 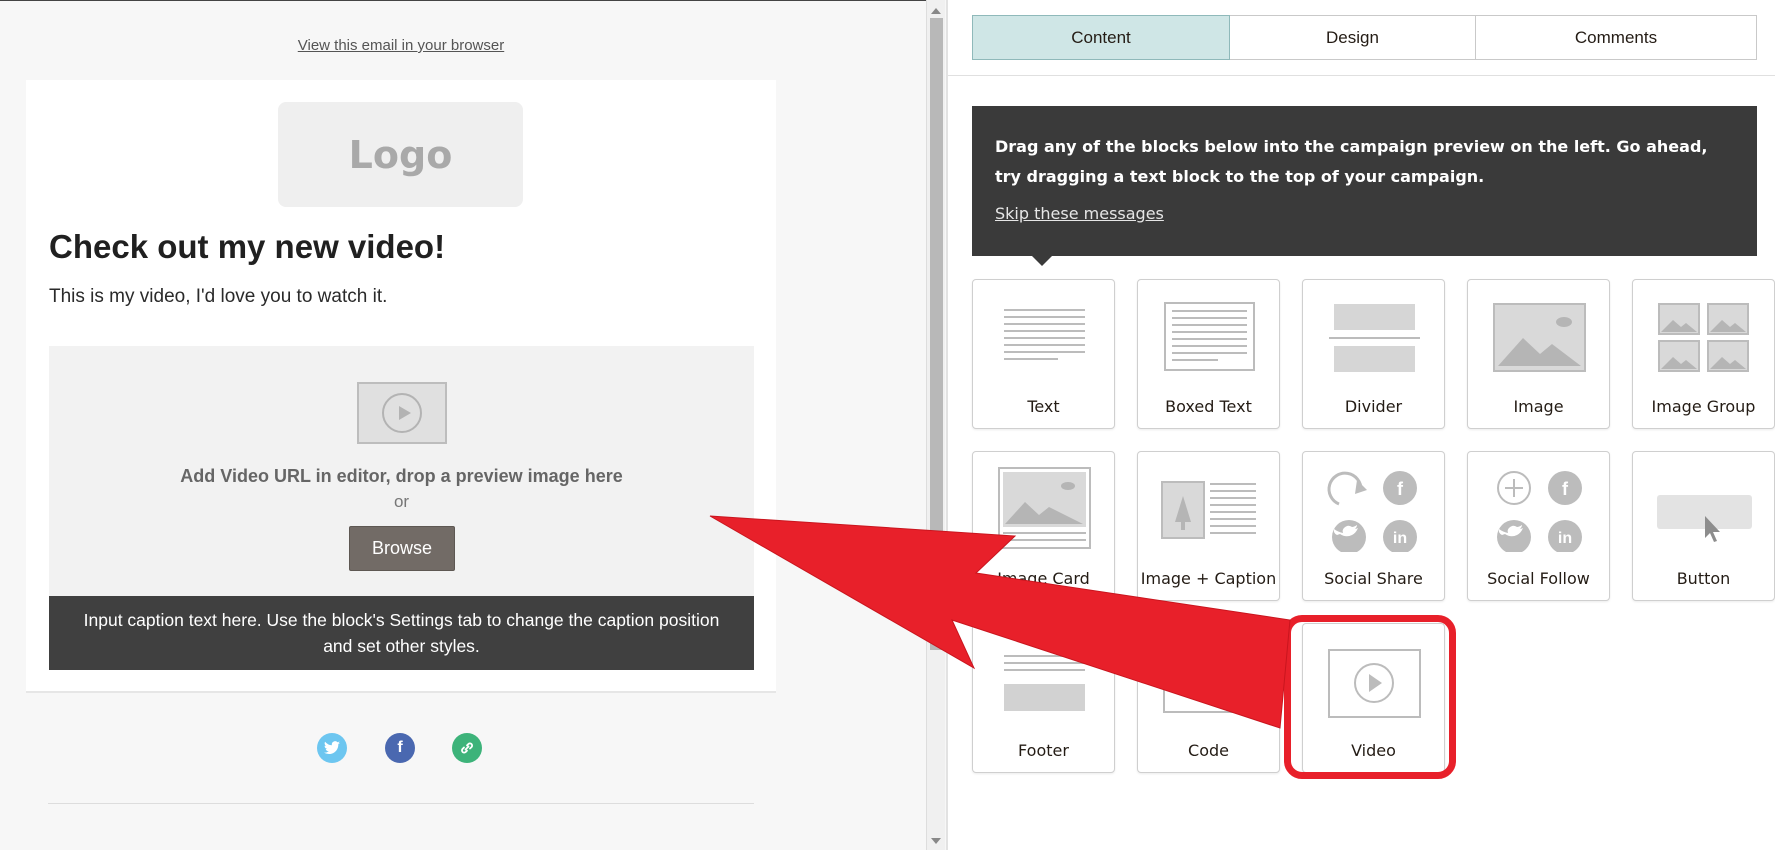 I want to click on text-block-icon, so click(x=1044, y=334).